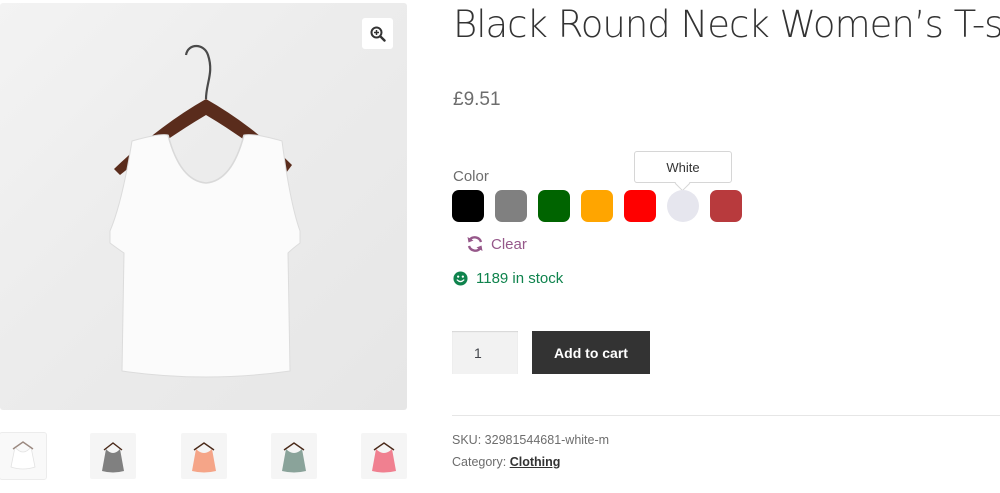 The width and height of the screenshot is (1000, 493). What do you see at coordinates (554, 206) in the screenshot?
I see `swatch-green` at bounding box center [554, 206].